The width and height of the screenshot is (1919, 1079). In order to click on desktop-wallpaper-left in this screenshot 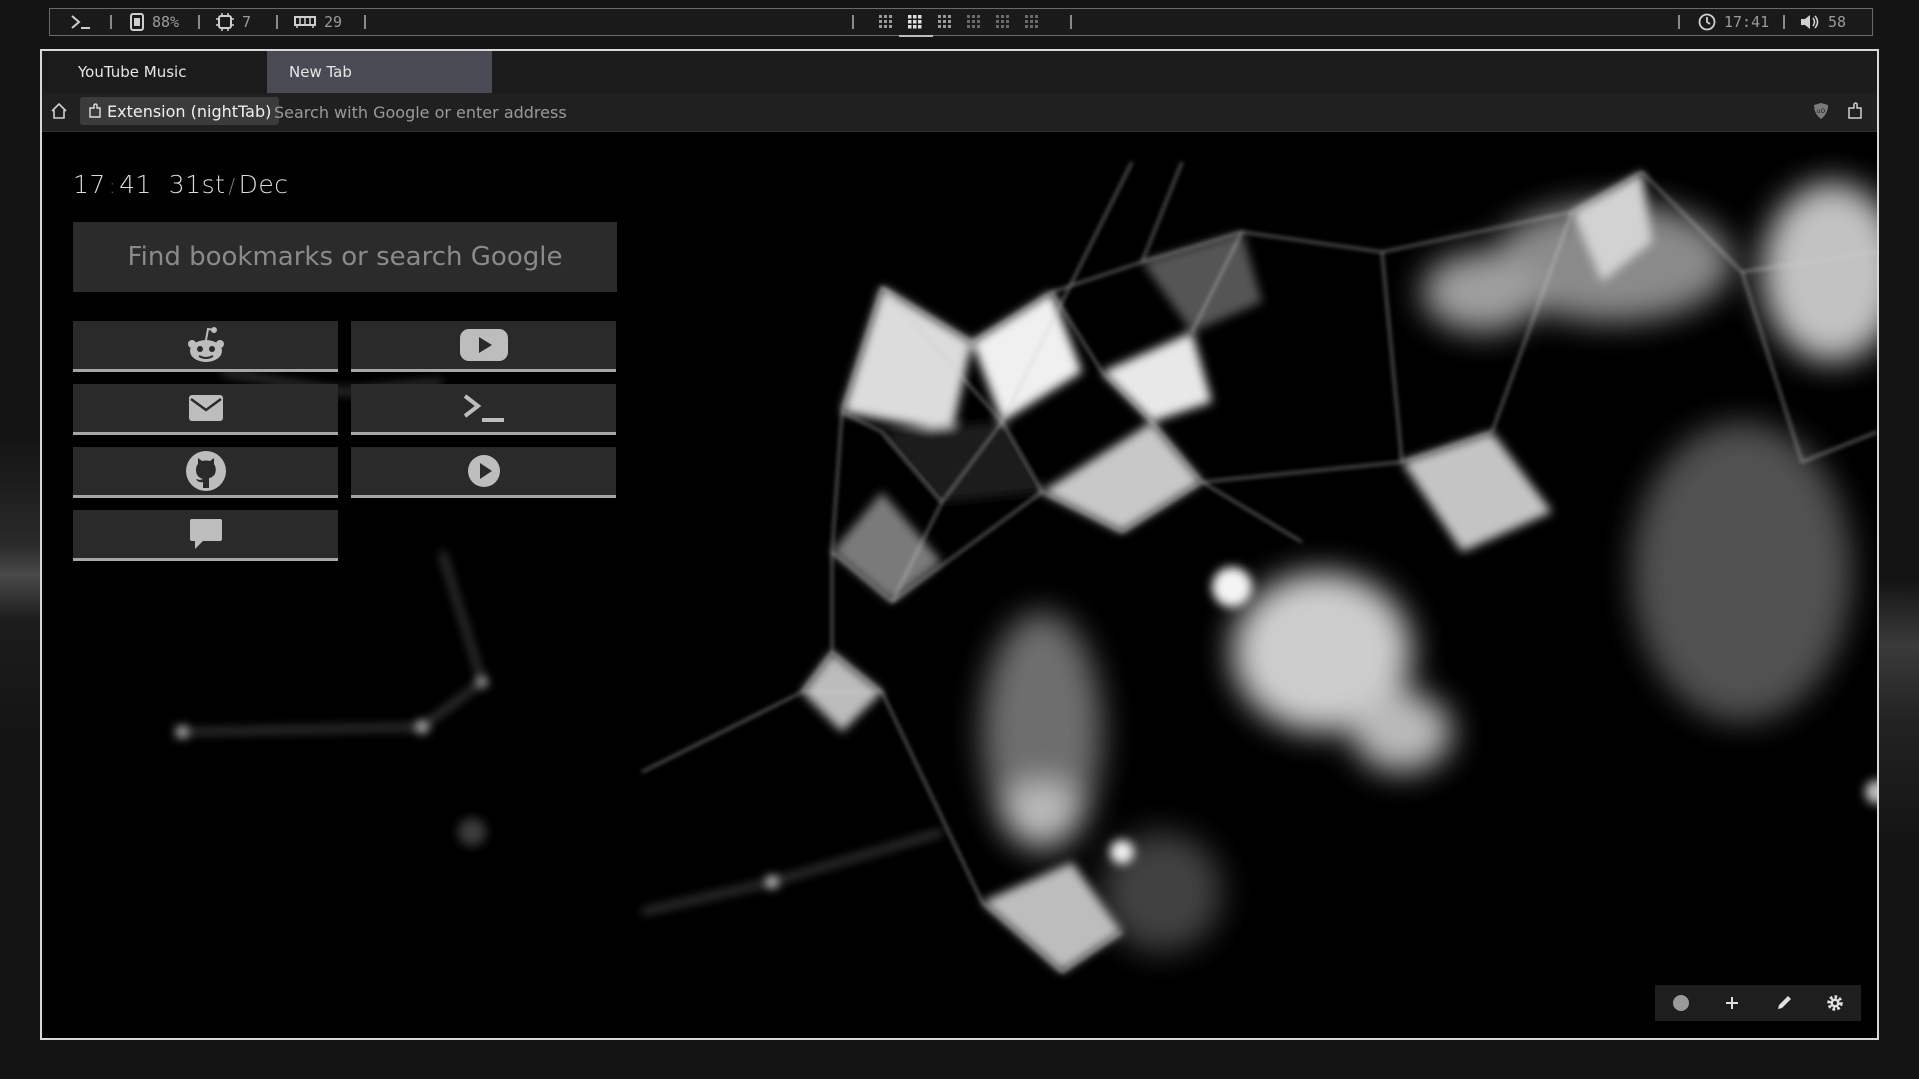, I will do `click(20, 590)`.